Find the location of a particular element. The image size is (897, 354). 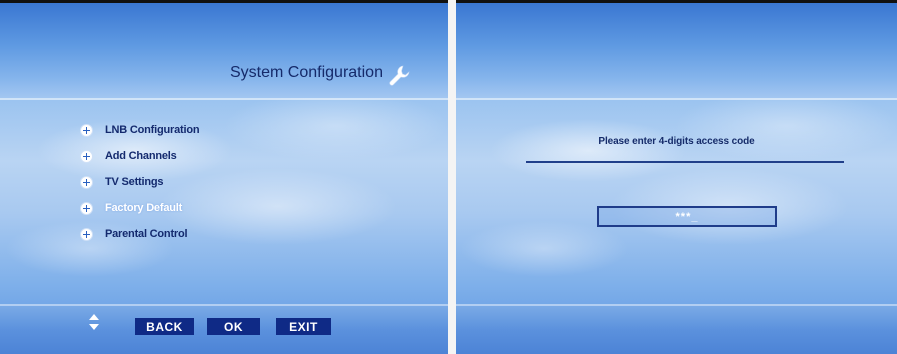

menu-item-factory-default: Factory Default is located at coordinates (139, 208).